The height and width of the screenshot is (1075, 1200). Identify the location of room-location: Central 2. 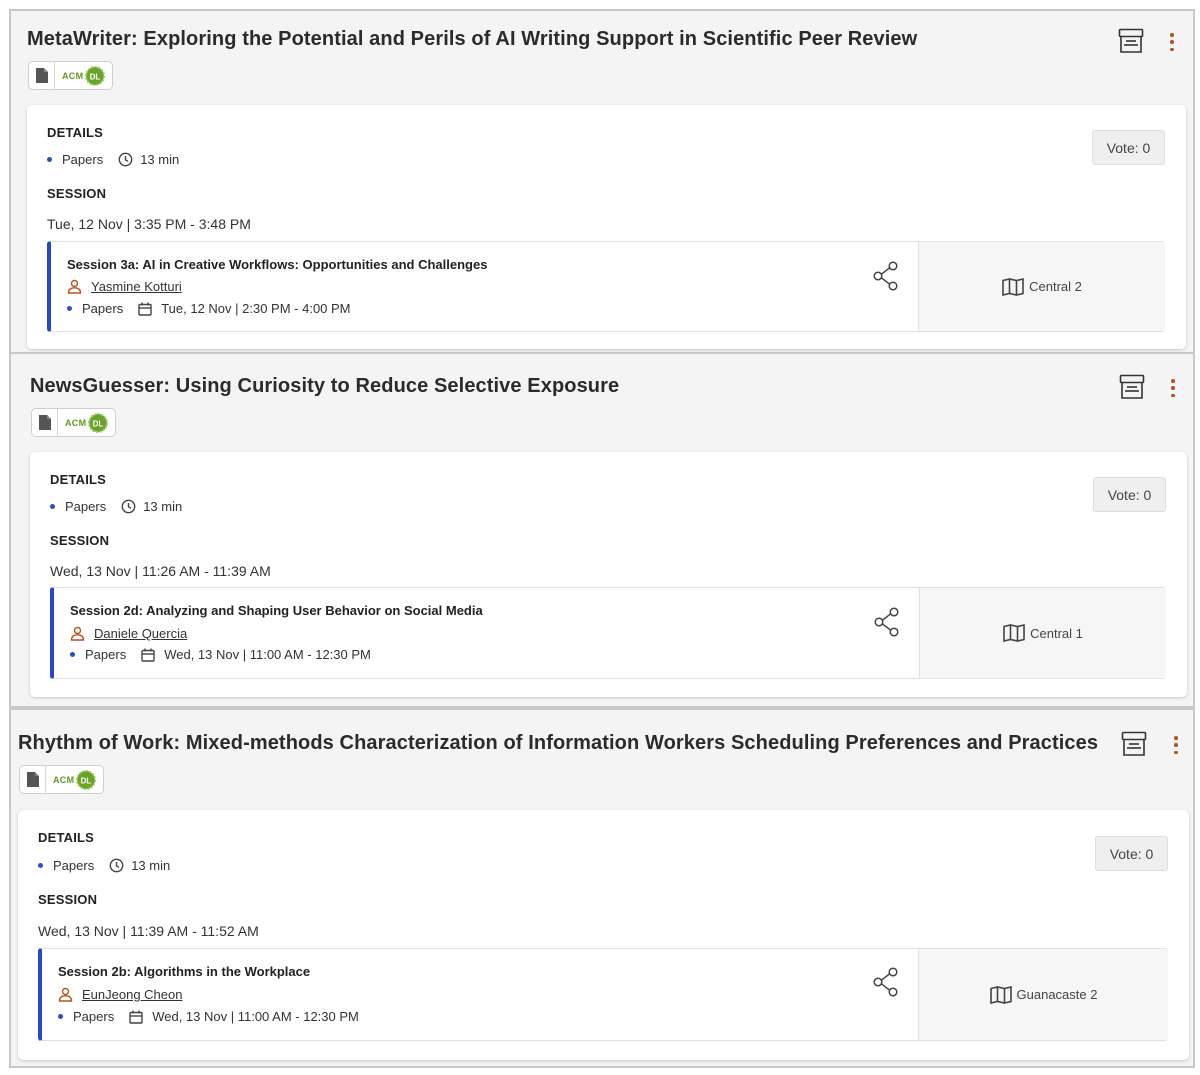
(1041, 286).